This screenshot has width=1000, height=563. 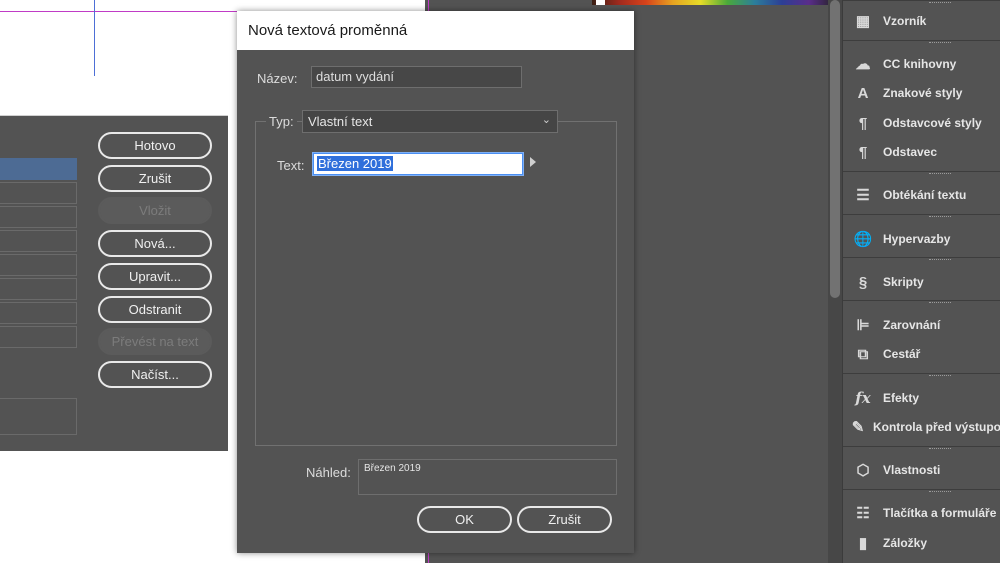 I want to click on dialog-title: Nová textová proměnná, so click(x=328, y=30).